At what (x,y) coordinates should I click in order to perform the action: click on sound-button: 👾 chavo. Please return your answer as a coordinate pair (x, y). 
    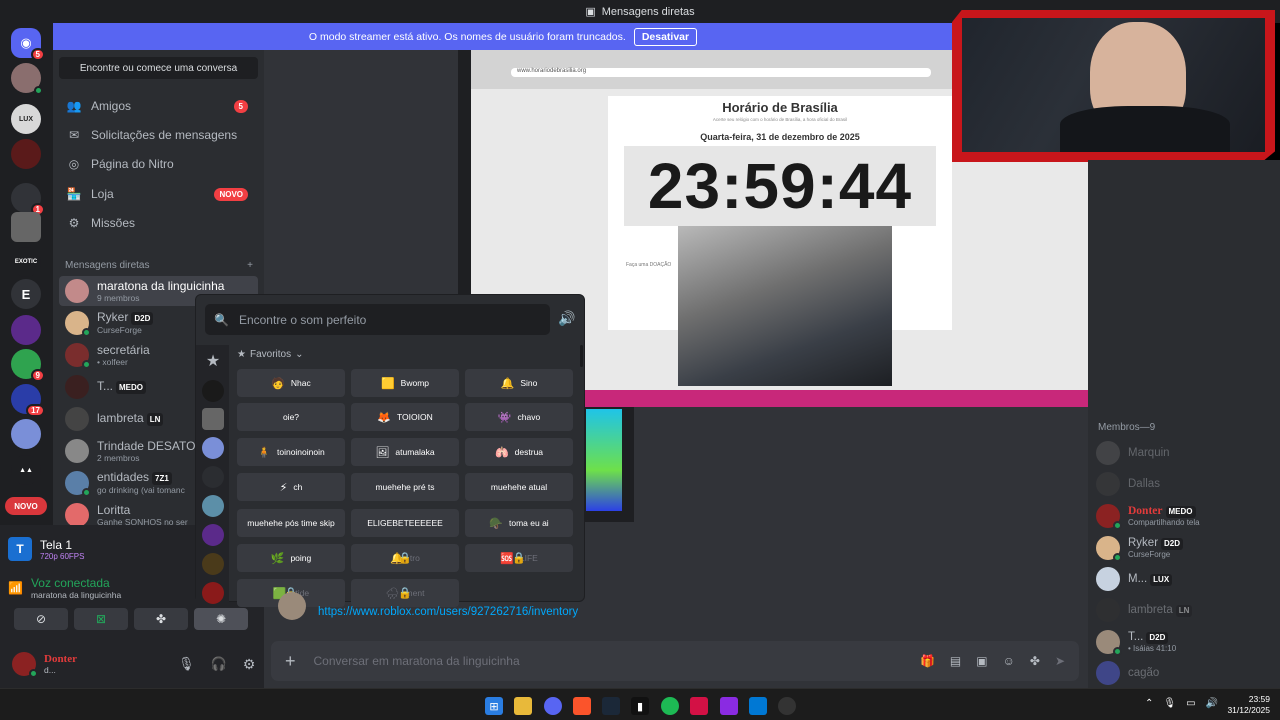
    Looking at the image, I should click on (519, 417).